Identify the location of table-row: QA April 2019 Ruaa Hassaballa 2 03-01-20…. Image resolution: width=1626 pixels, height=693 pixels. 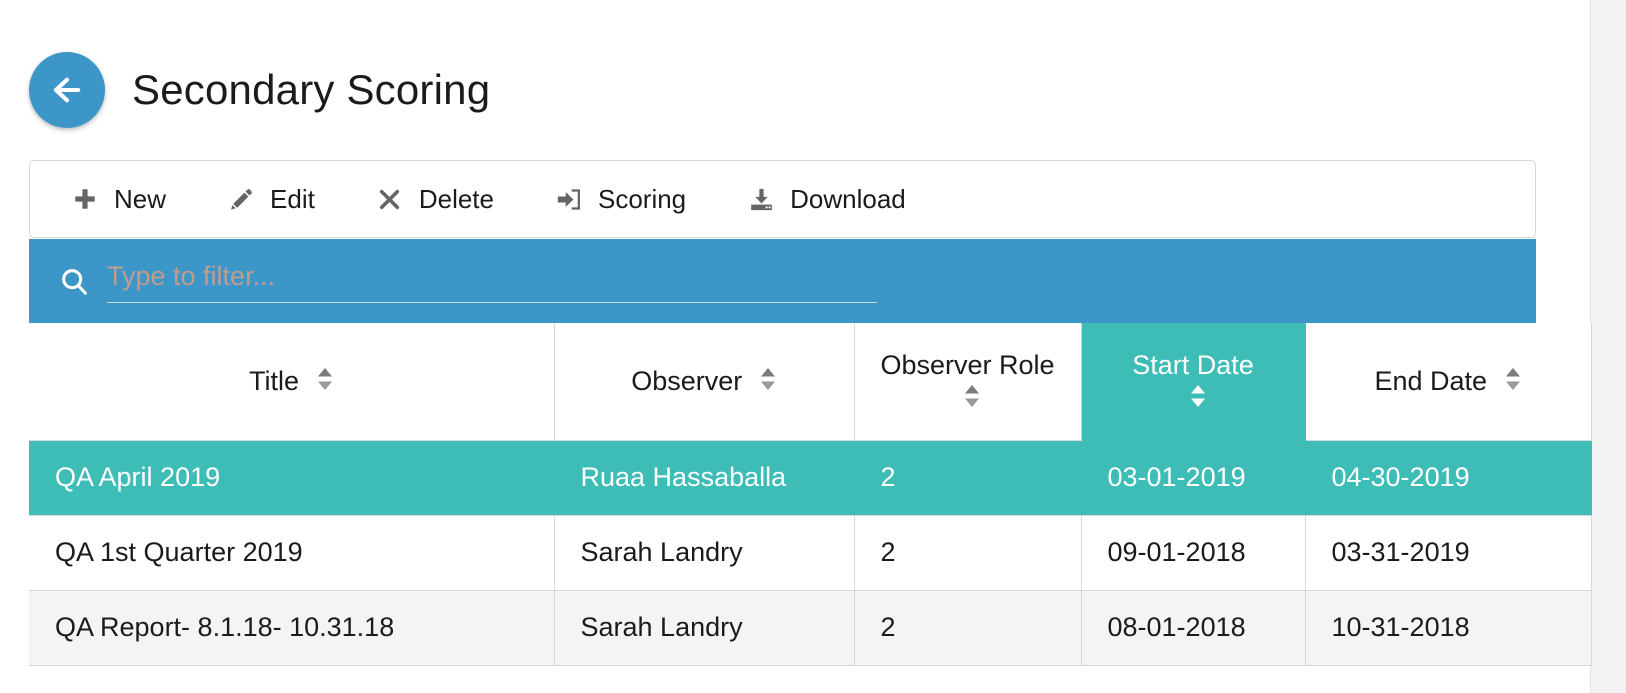
(810, 477).